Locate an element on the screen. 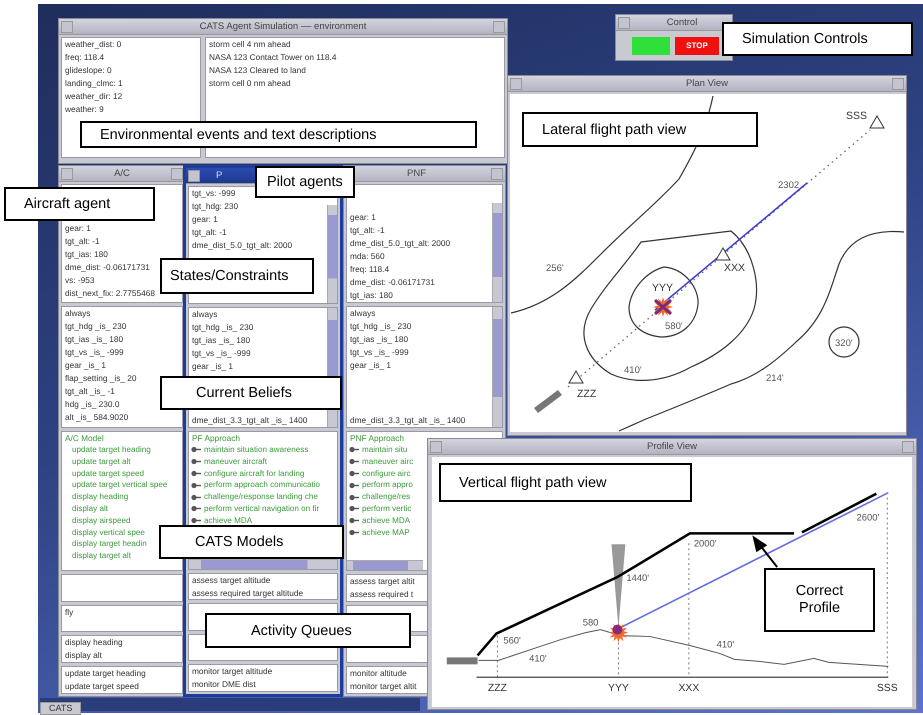 This screenshot has height=715, width=923. callout-label: Activity Queues is located at coordinates (308, 630).